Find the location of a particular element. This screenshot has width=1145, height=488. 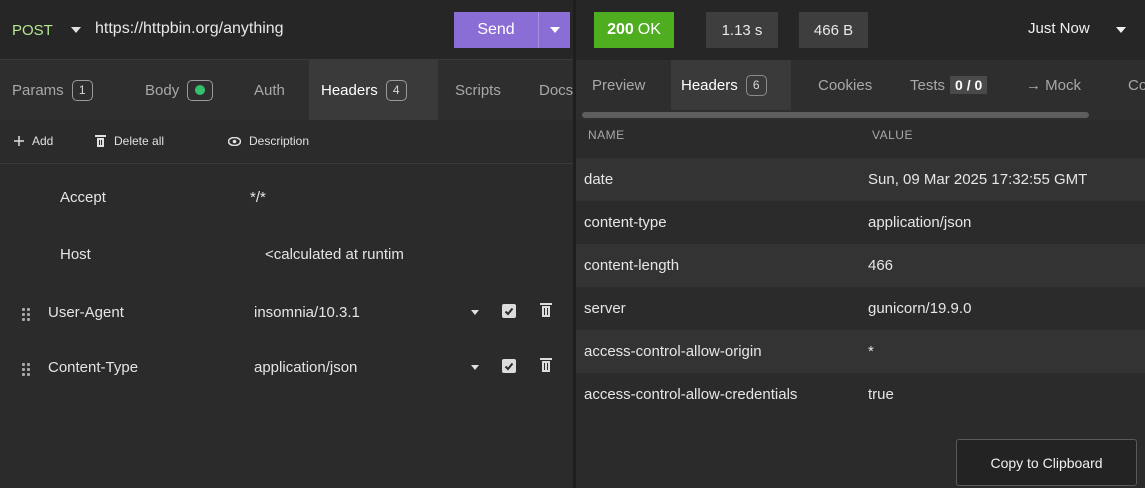

tab-label: Preview is located at coordinates (619, 85).